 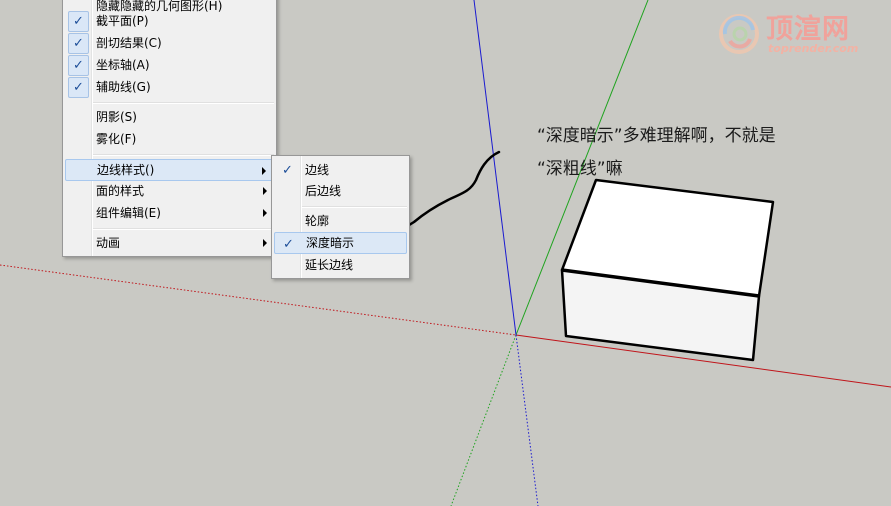 What do you see at coordinates (169, 170) in the screenshot?
I see `menu-item-edge-style: 边线样式()` at bounding box center [169, 170].